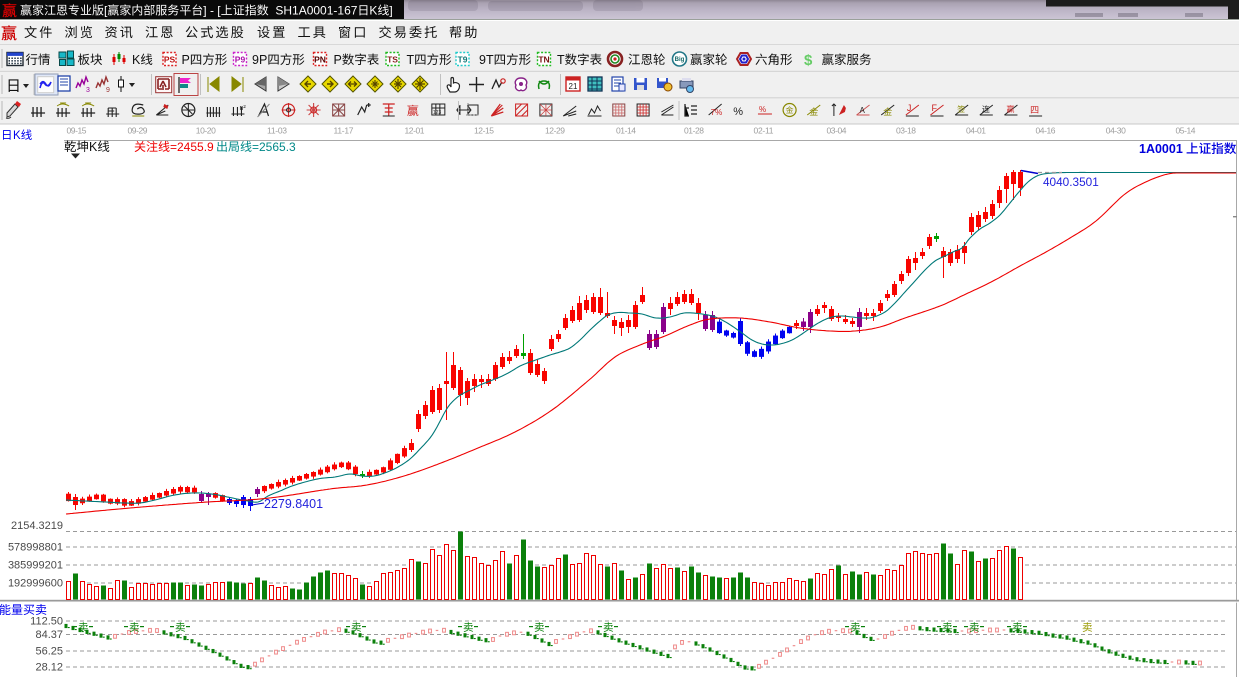 The height and width of the screenshot is (677, 1239). I want to click on svg-text: 56.25, so click(49, 652).